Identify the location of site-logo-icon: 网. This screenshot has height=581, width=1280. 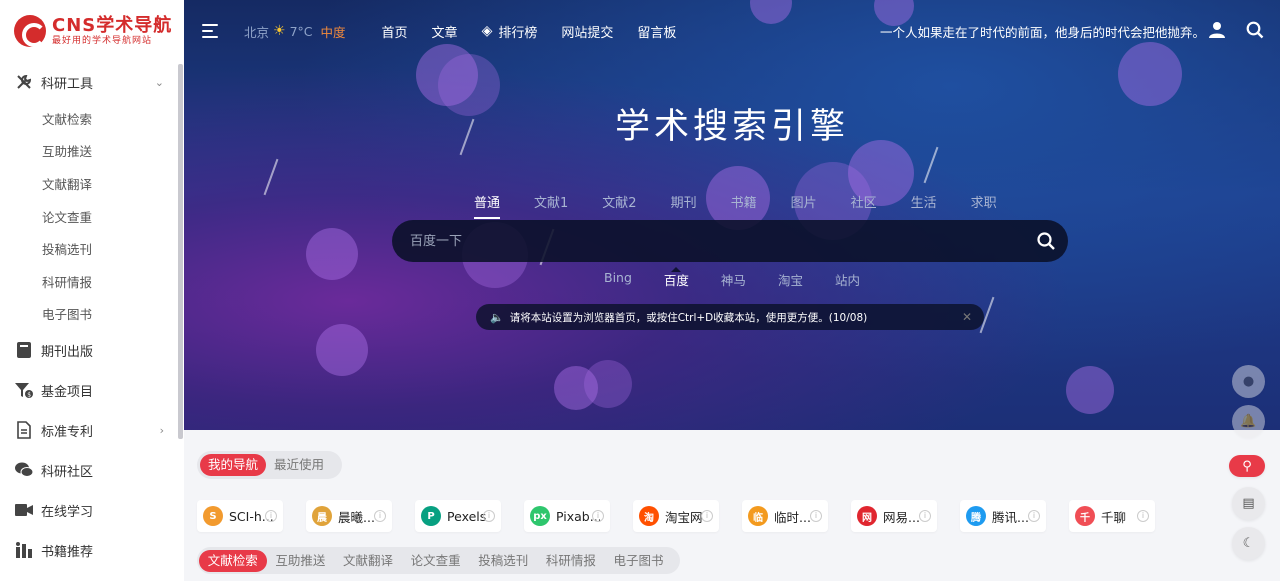
(867, 516).